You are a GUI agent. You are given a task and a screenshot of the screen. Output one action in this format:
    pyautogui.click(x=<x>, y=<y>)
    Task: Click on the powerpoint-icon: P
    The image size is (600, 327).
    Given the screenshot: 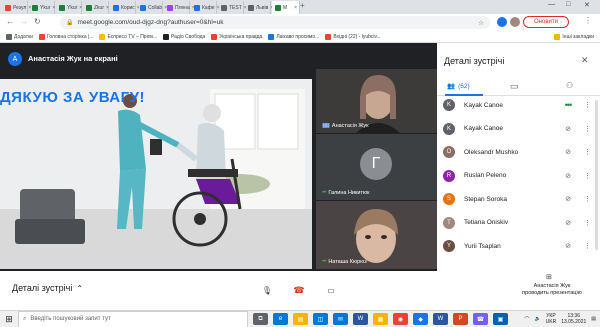 What is the action you would take?
    pyautogui.click(x=460, y=319)
    